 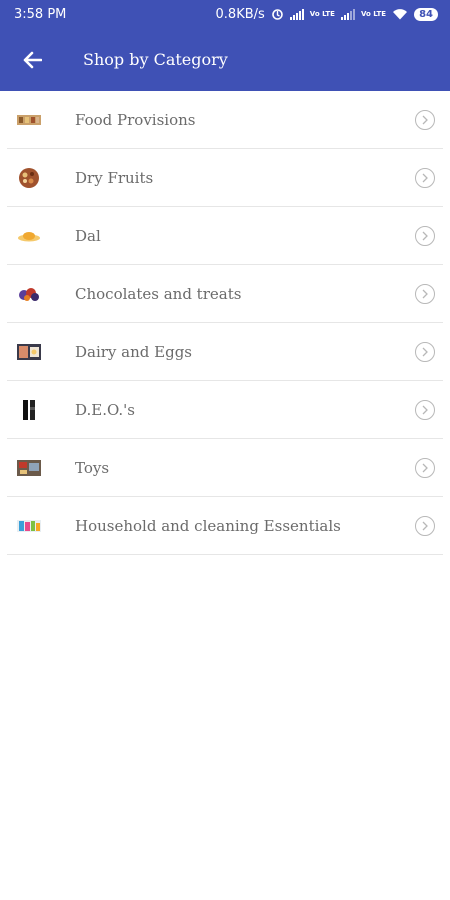 What do you see at coordinates (40, 14) in the screenshot?
I see `status-time: 3:58 PM` at bounding box center [40, 14].